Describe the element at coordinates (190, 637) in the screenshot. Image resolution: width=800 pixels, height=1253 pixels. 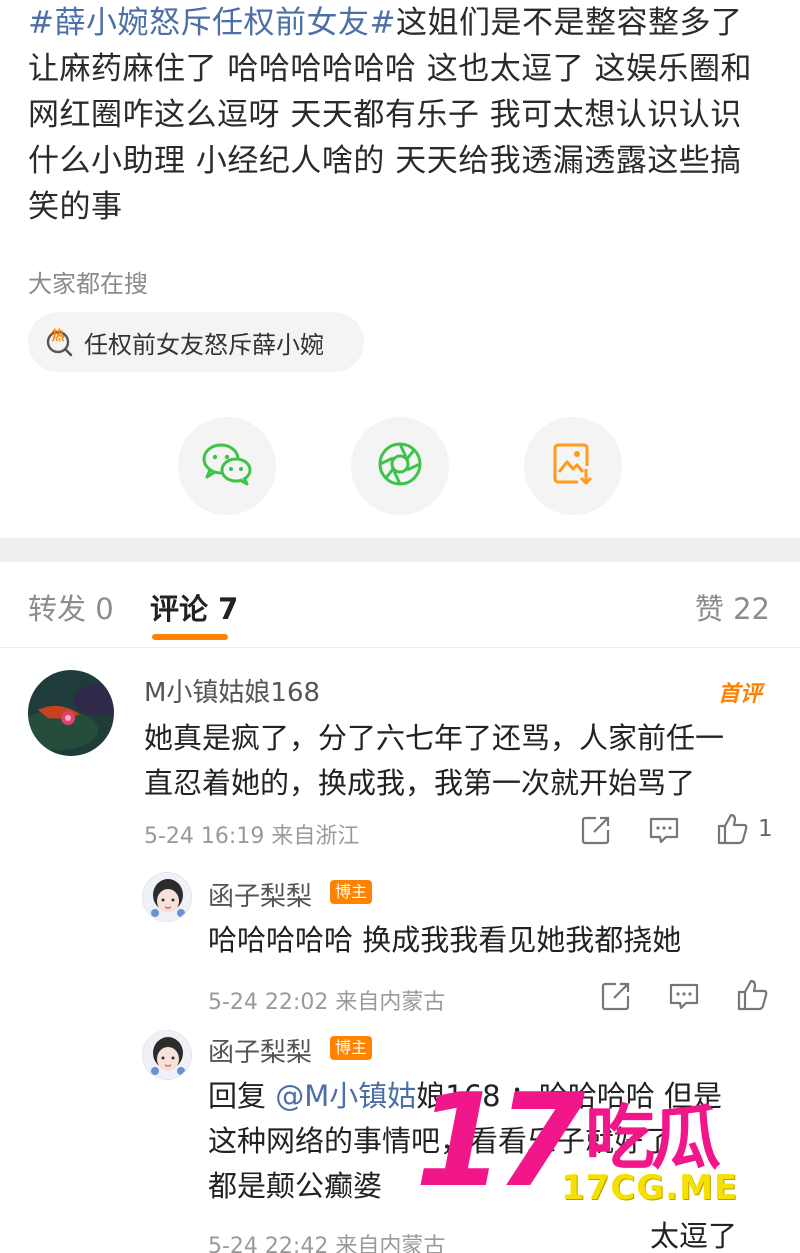
I see `active-tab-indicator` at that location.